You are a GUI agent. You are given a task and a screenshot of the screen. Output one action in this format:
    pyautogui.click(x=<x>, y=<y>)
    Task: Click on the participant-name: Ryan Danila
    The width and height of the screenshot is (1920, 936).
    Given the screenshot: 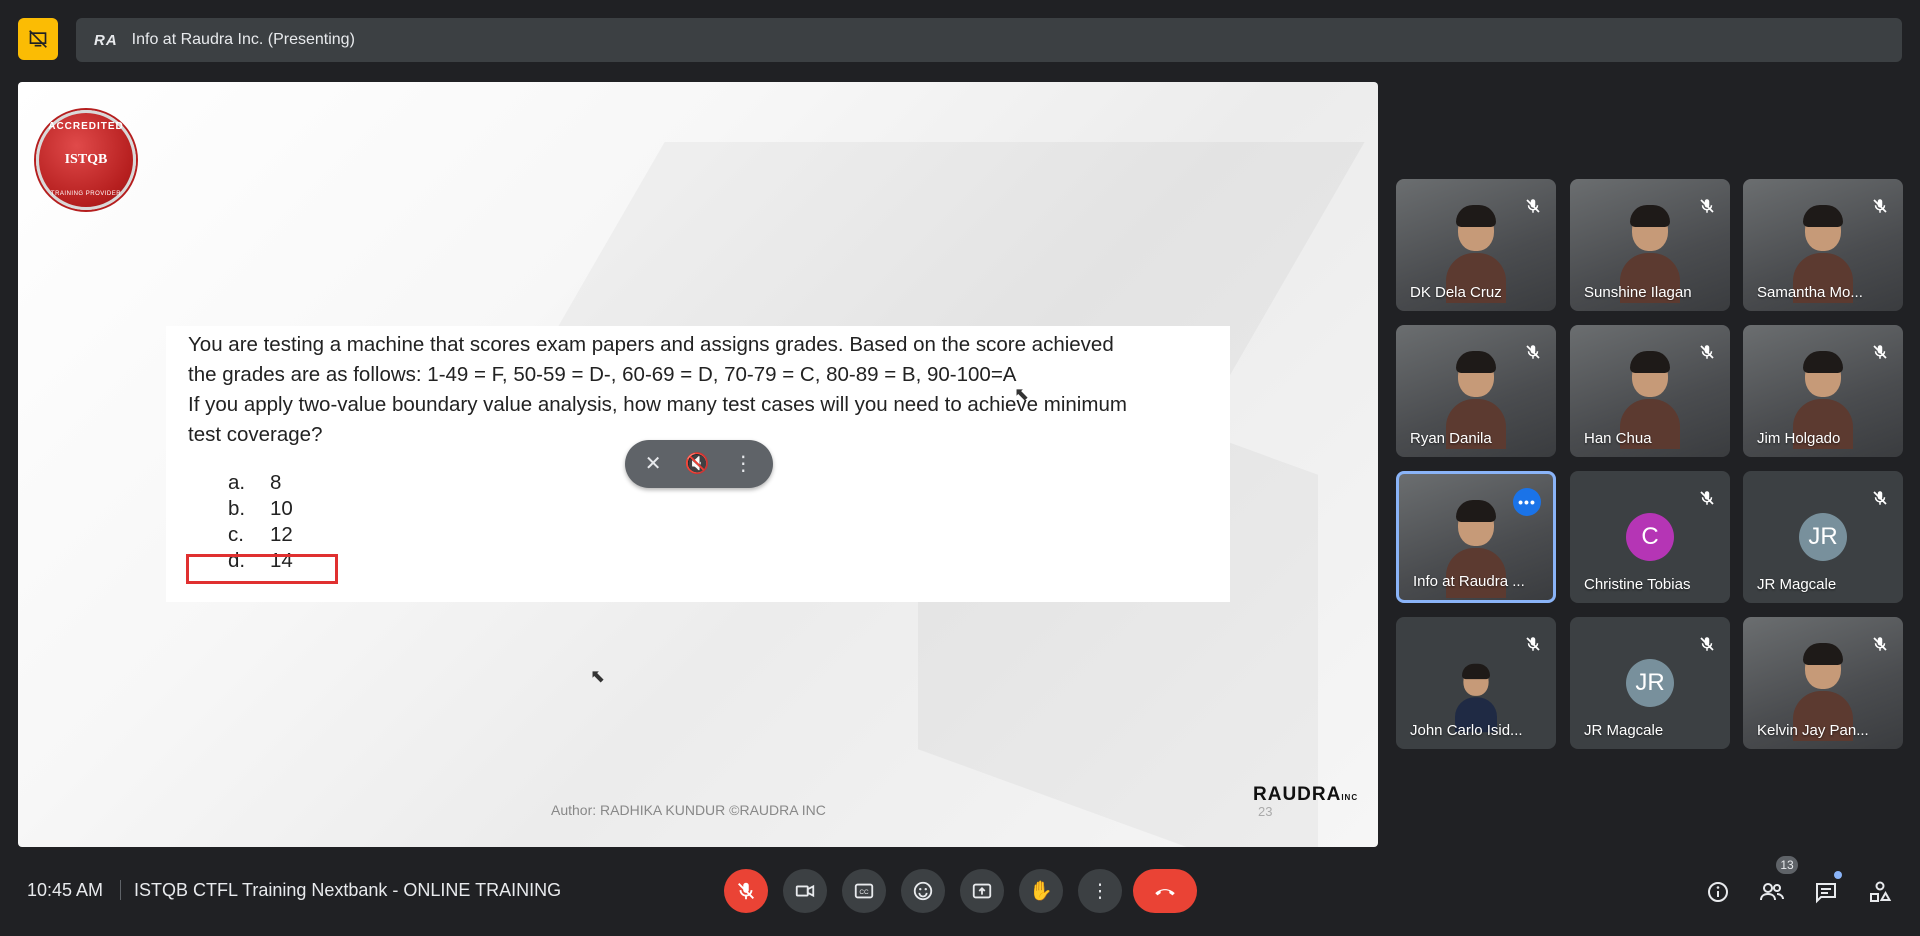 What is the action you would take?
    pyautogui.click(x=1451, y=438)
    